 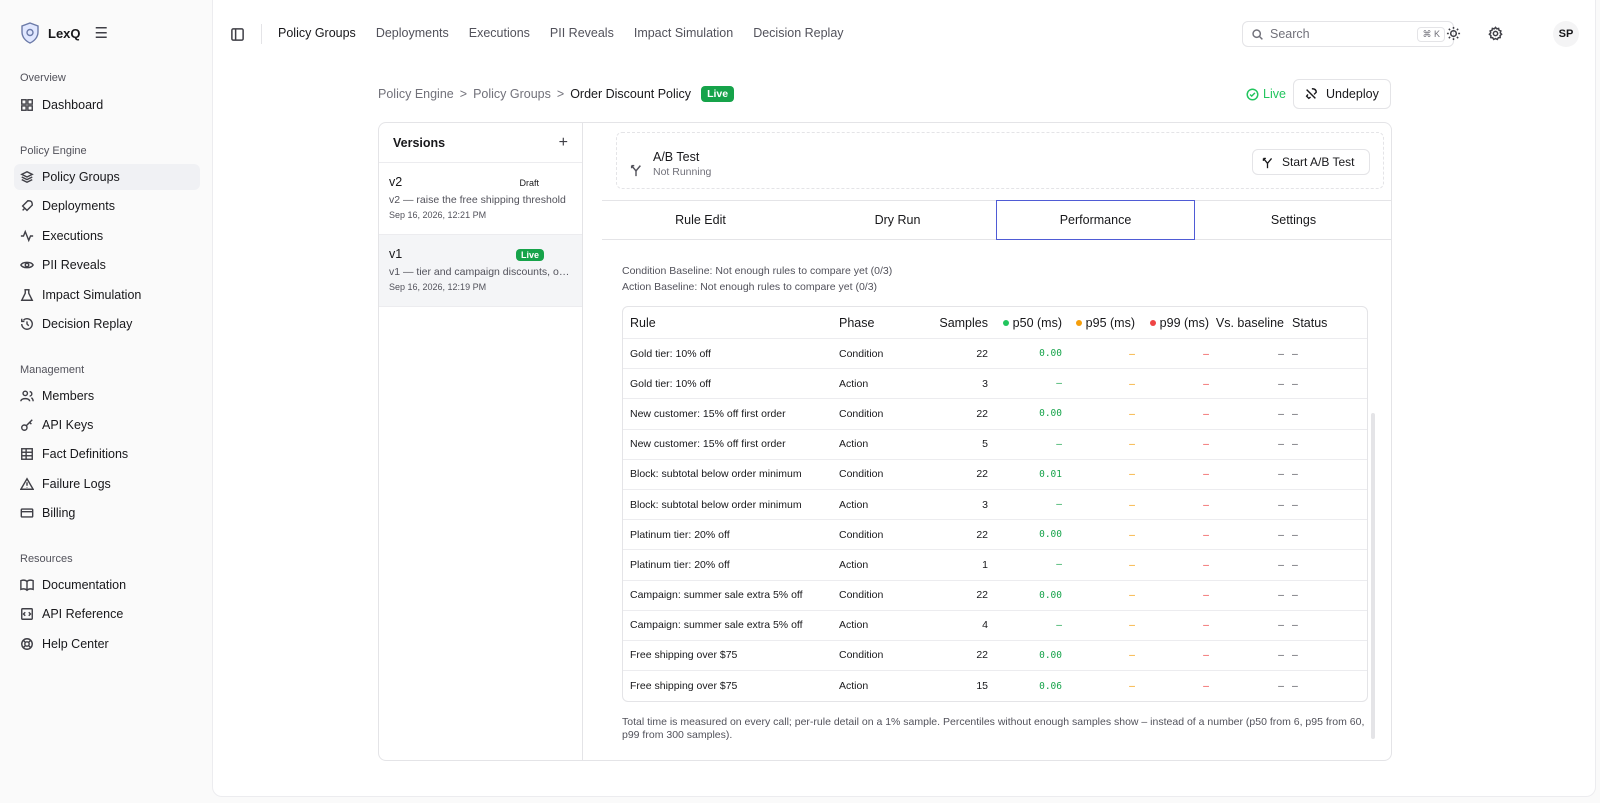 What do you see at coordinates (1495, 33) in the screenshot?
I see `settings-button` at bounding box center [1495, 33].